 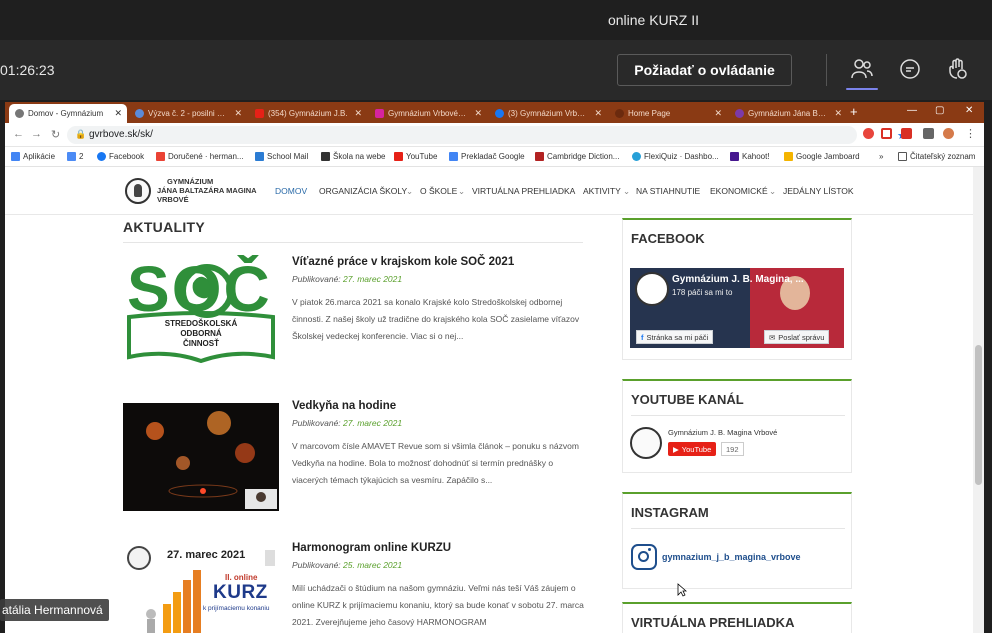 What do you see at coordinates (27, 70) in the screenshot?
I see `meeting-timer: 01:26:23` at bounding box center [27, 70].